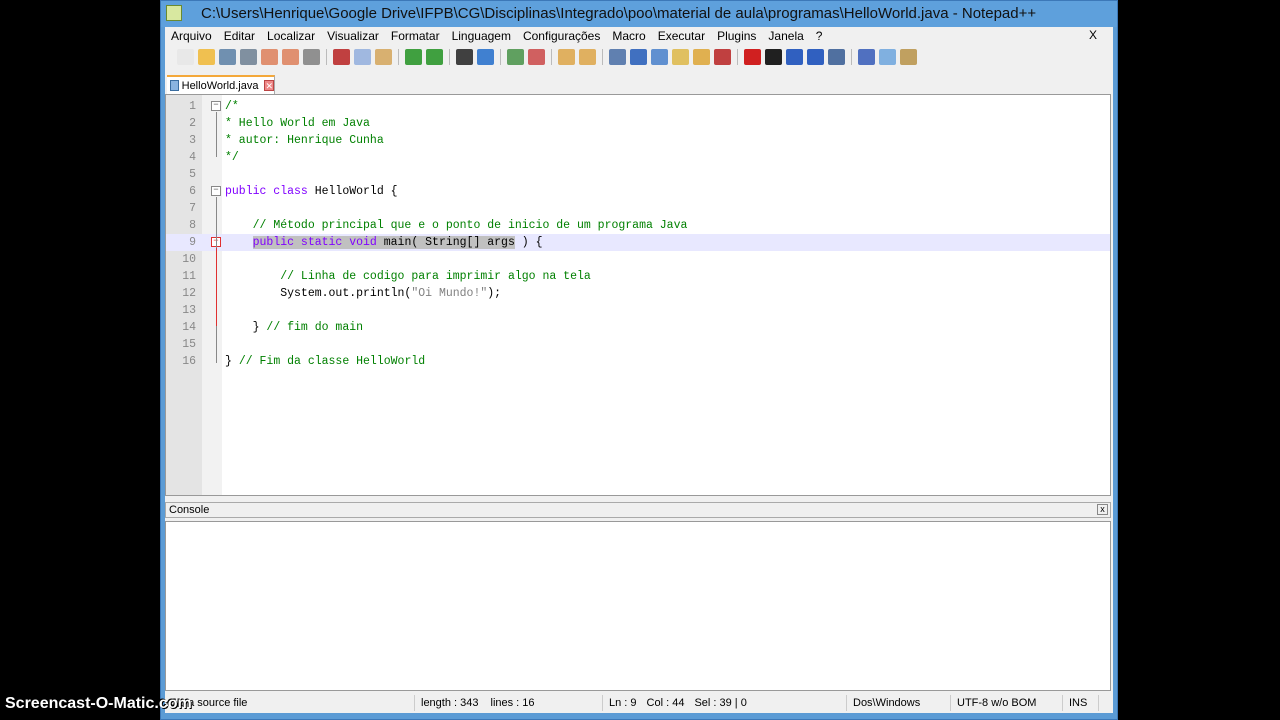 The height and width of the screenshot is (720, 1280). What do you see at coordinates (341, 57) in the screenshot?
I see `cut-icon` at bounding box center [341, 57].